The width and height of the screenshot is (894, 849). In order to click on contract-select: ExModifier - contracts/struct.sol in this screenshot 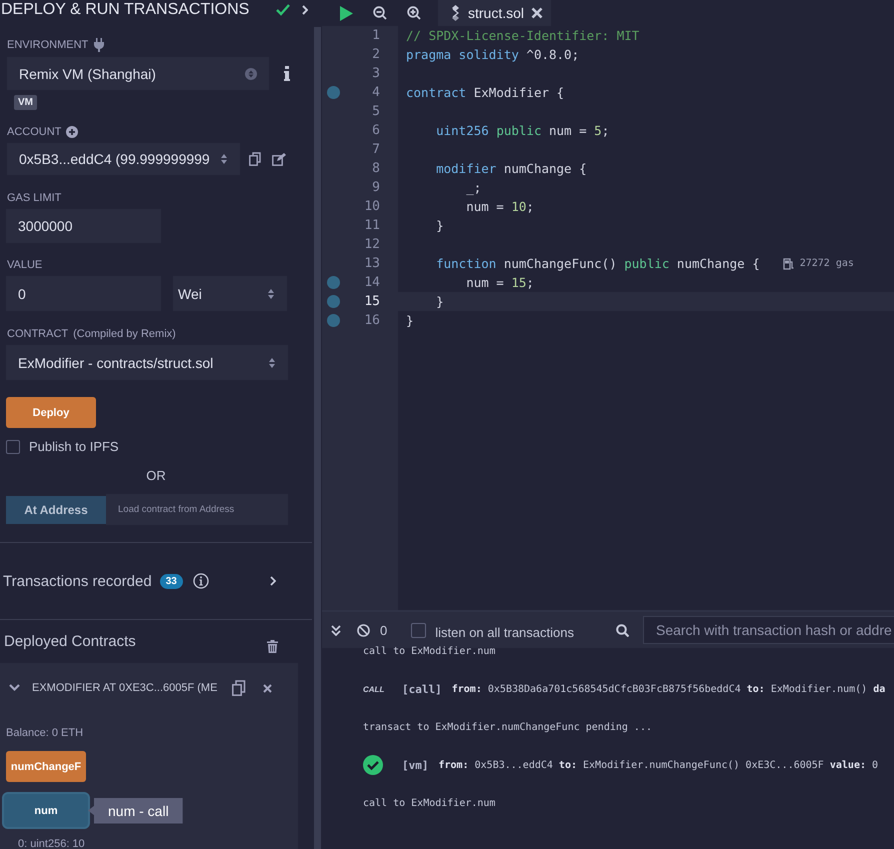, I will do `click(147, 362)`.